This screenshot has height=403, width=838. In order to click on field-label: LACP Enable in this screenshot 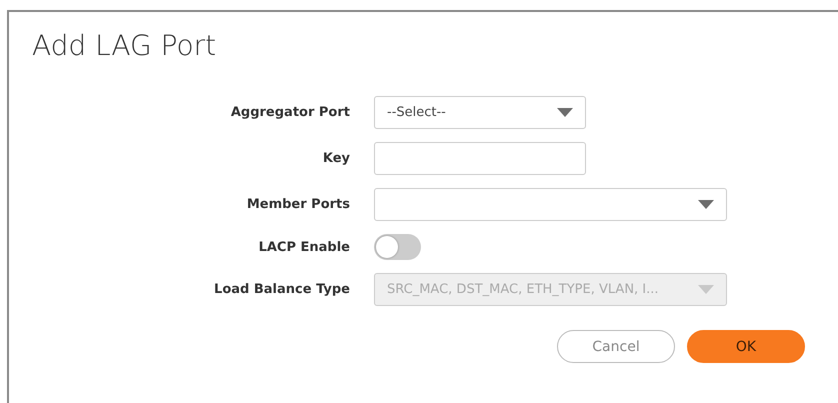, I will do `click(304, 247)`.